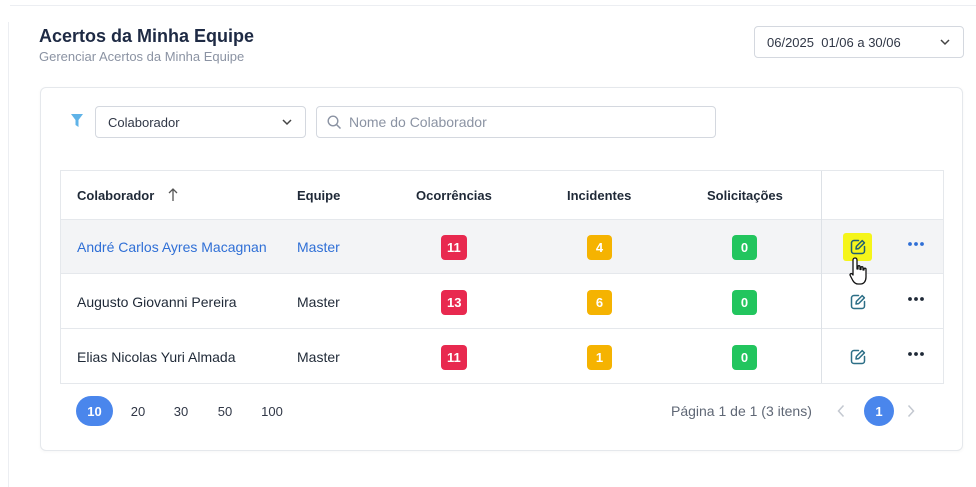 The width and height of the screenshot is (976, 487). Describe the element at coordinates (157, 302) in the screenshot. I see `collaborator-name: Augusto Giovanni Pereira` at that location.